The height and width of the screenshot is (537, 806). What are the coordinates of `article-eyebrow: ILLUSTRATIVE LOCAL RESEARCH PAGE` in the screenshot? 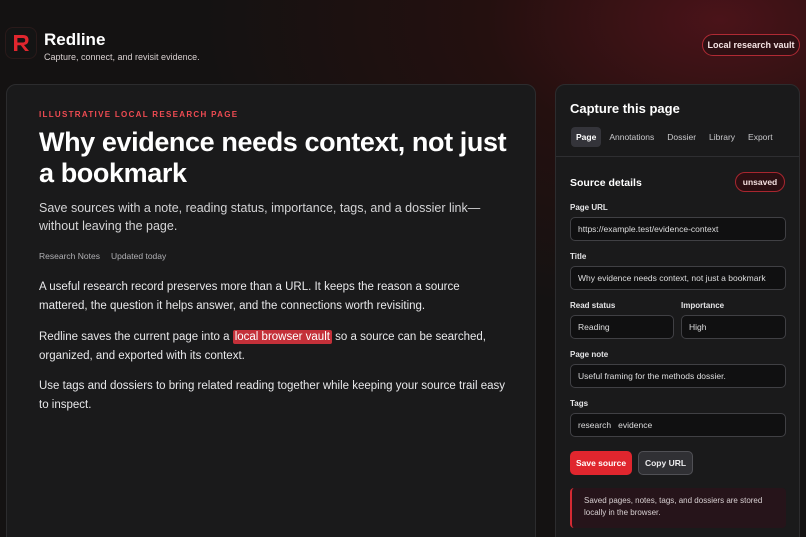 It's located at (139, 114).